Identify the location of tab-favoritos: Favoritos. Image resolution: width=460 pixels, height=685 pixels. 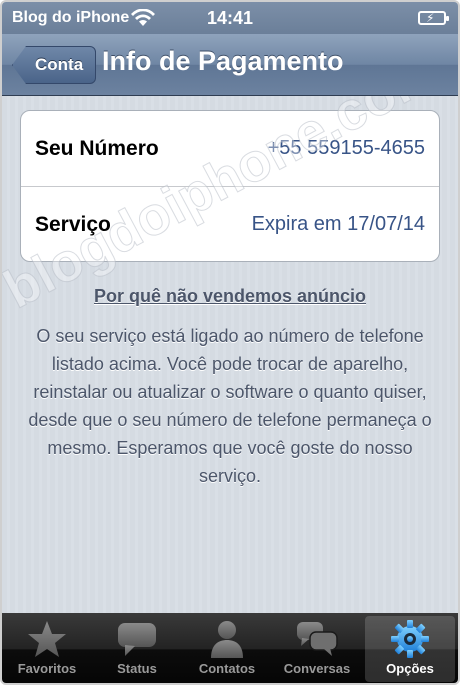
(47, 648).